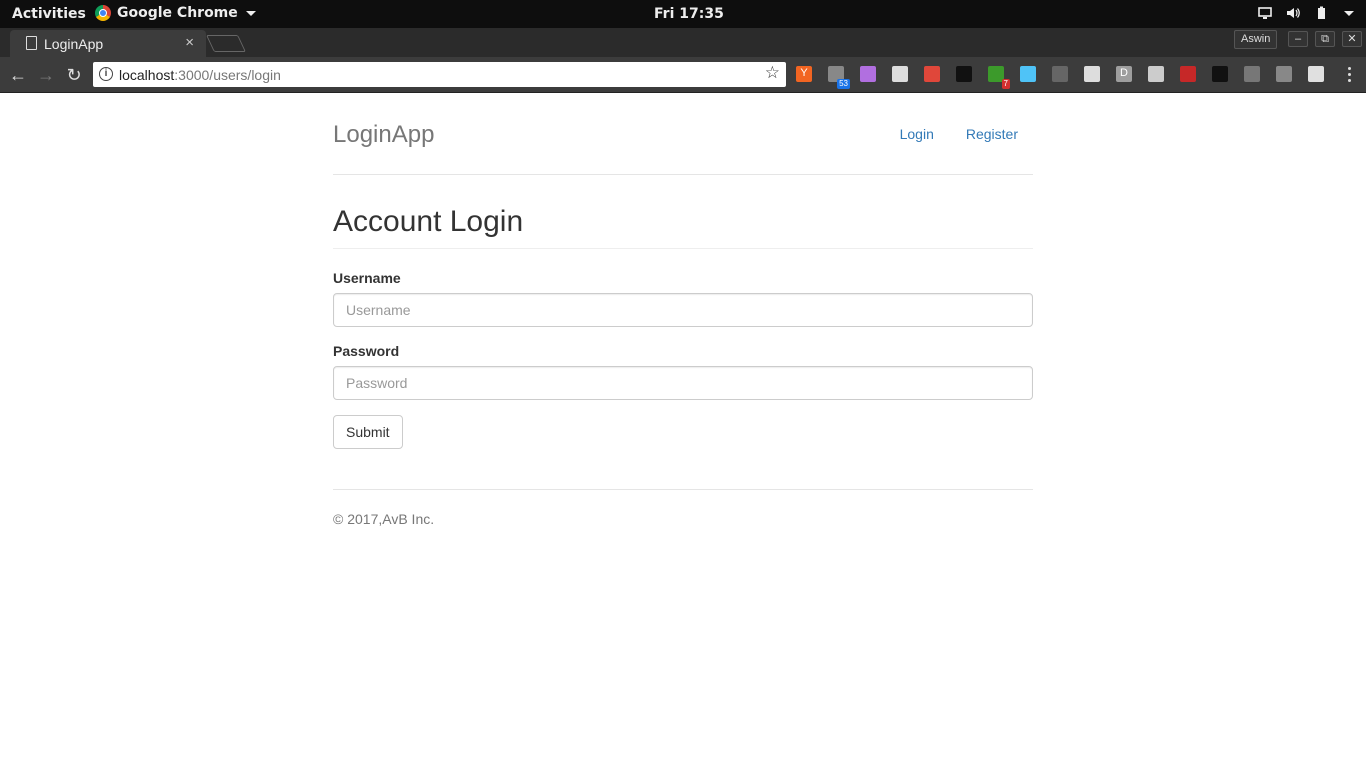  Describe the element at coordinates (227, 75) in the screenshot. I see `url-path: :3000/users/login` at that location.